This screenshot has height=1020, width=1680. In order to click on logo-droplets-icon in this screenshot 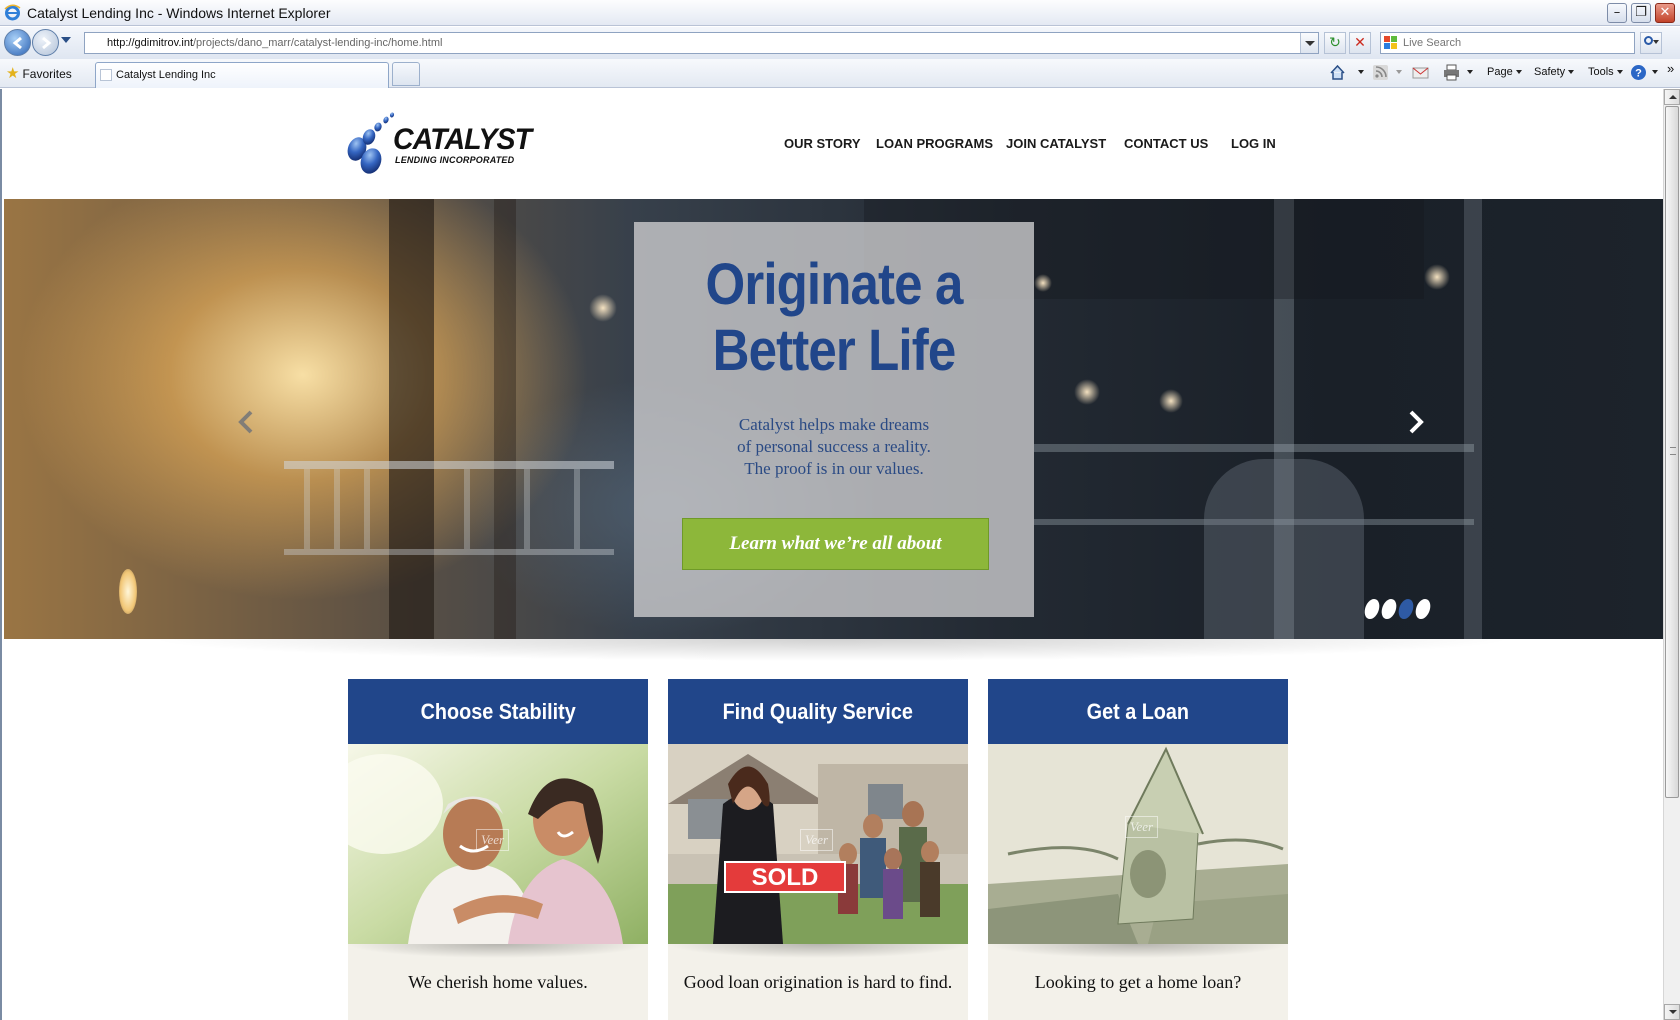, I will do `click(371, 143)`.